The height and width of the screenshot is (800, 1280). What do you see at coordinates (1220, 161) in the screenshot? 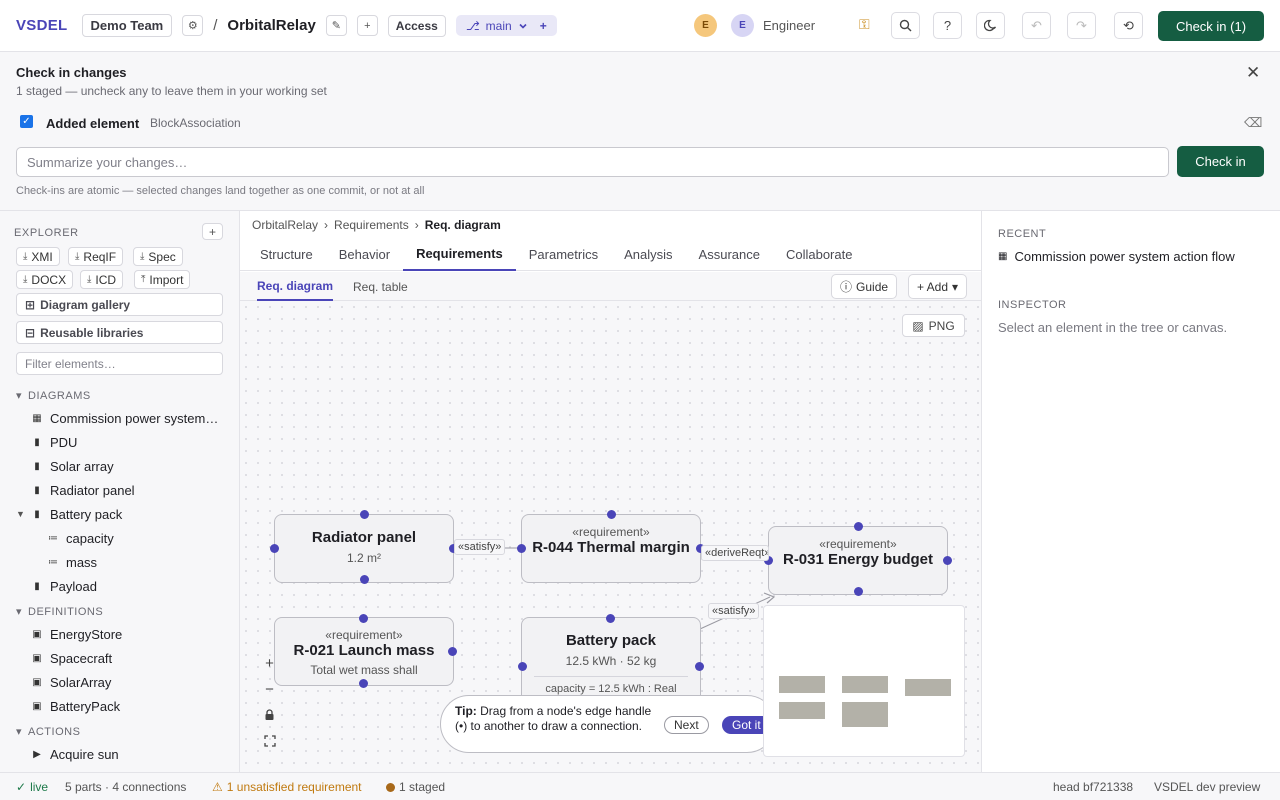
I see `submit-check-in-button: Check in` at bounding box center [1220, 161].